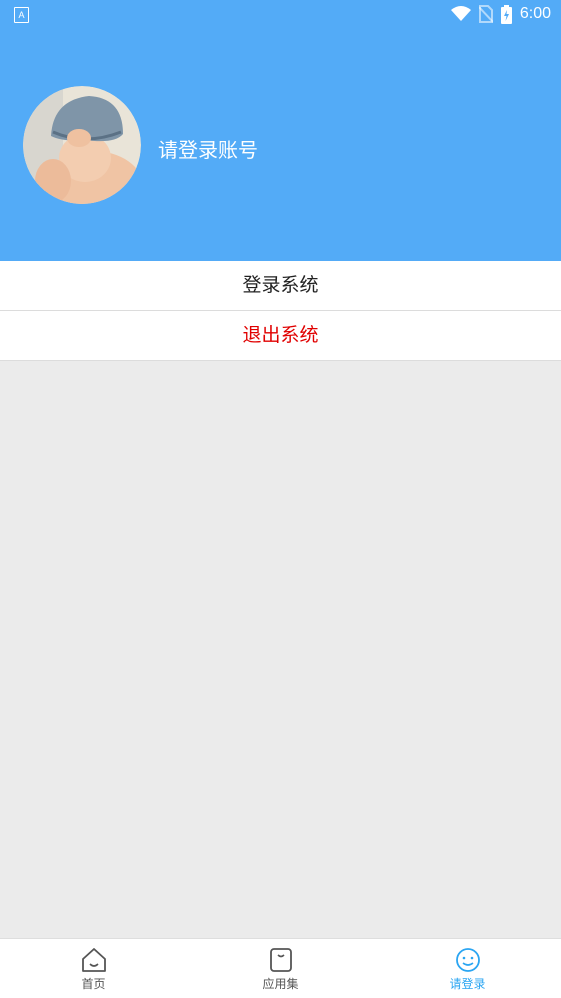 The image size is (561, 998). I want to click on tab-apps: 应用集, so click(280, 968).